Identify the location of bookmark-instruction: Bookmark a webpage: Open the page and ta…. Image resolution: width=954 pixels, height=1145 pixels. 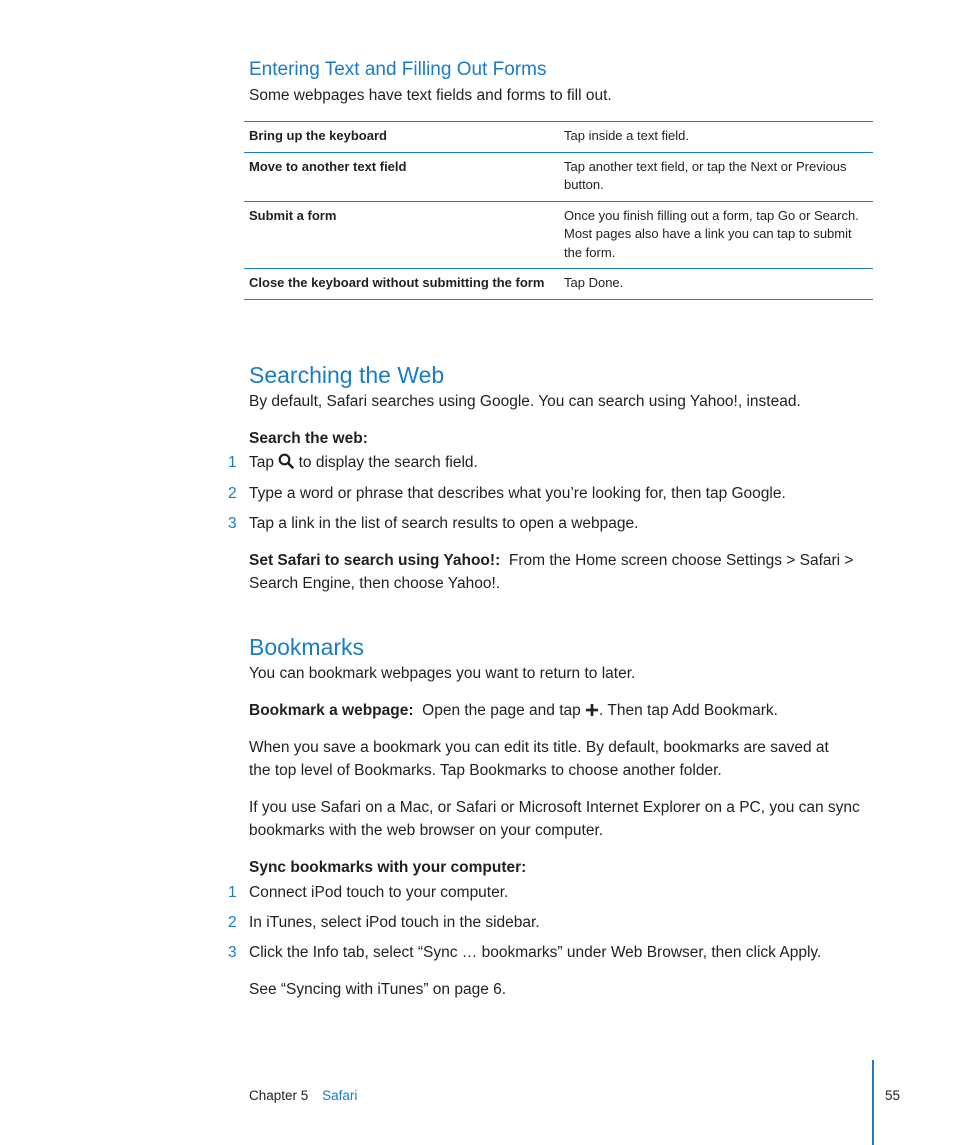
(513, 711).